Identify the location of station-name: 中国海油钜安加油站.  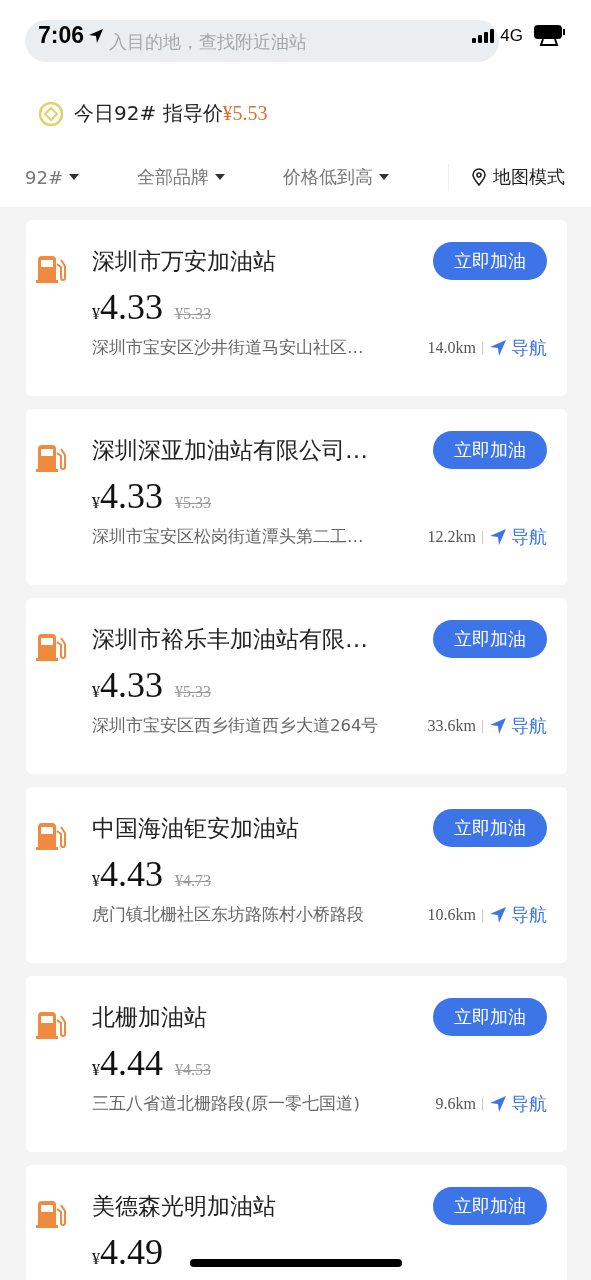
(195, 828).